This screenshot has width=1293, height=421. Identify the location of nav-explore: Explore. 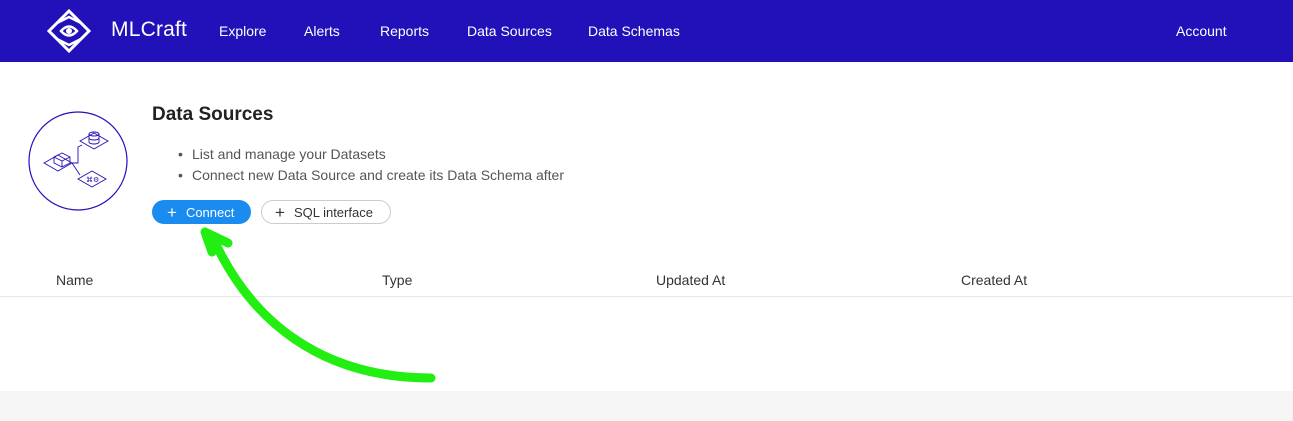
(242, 31).